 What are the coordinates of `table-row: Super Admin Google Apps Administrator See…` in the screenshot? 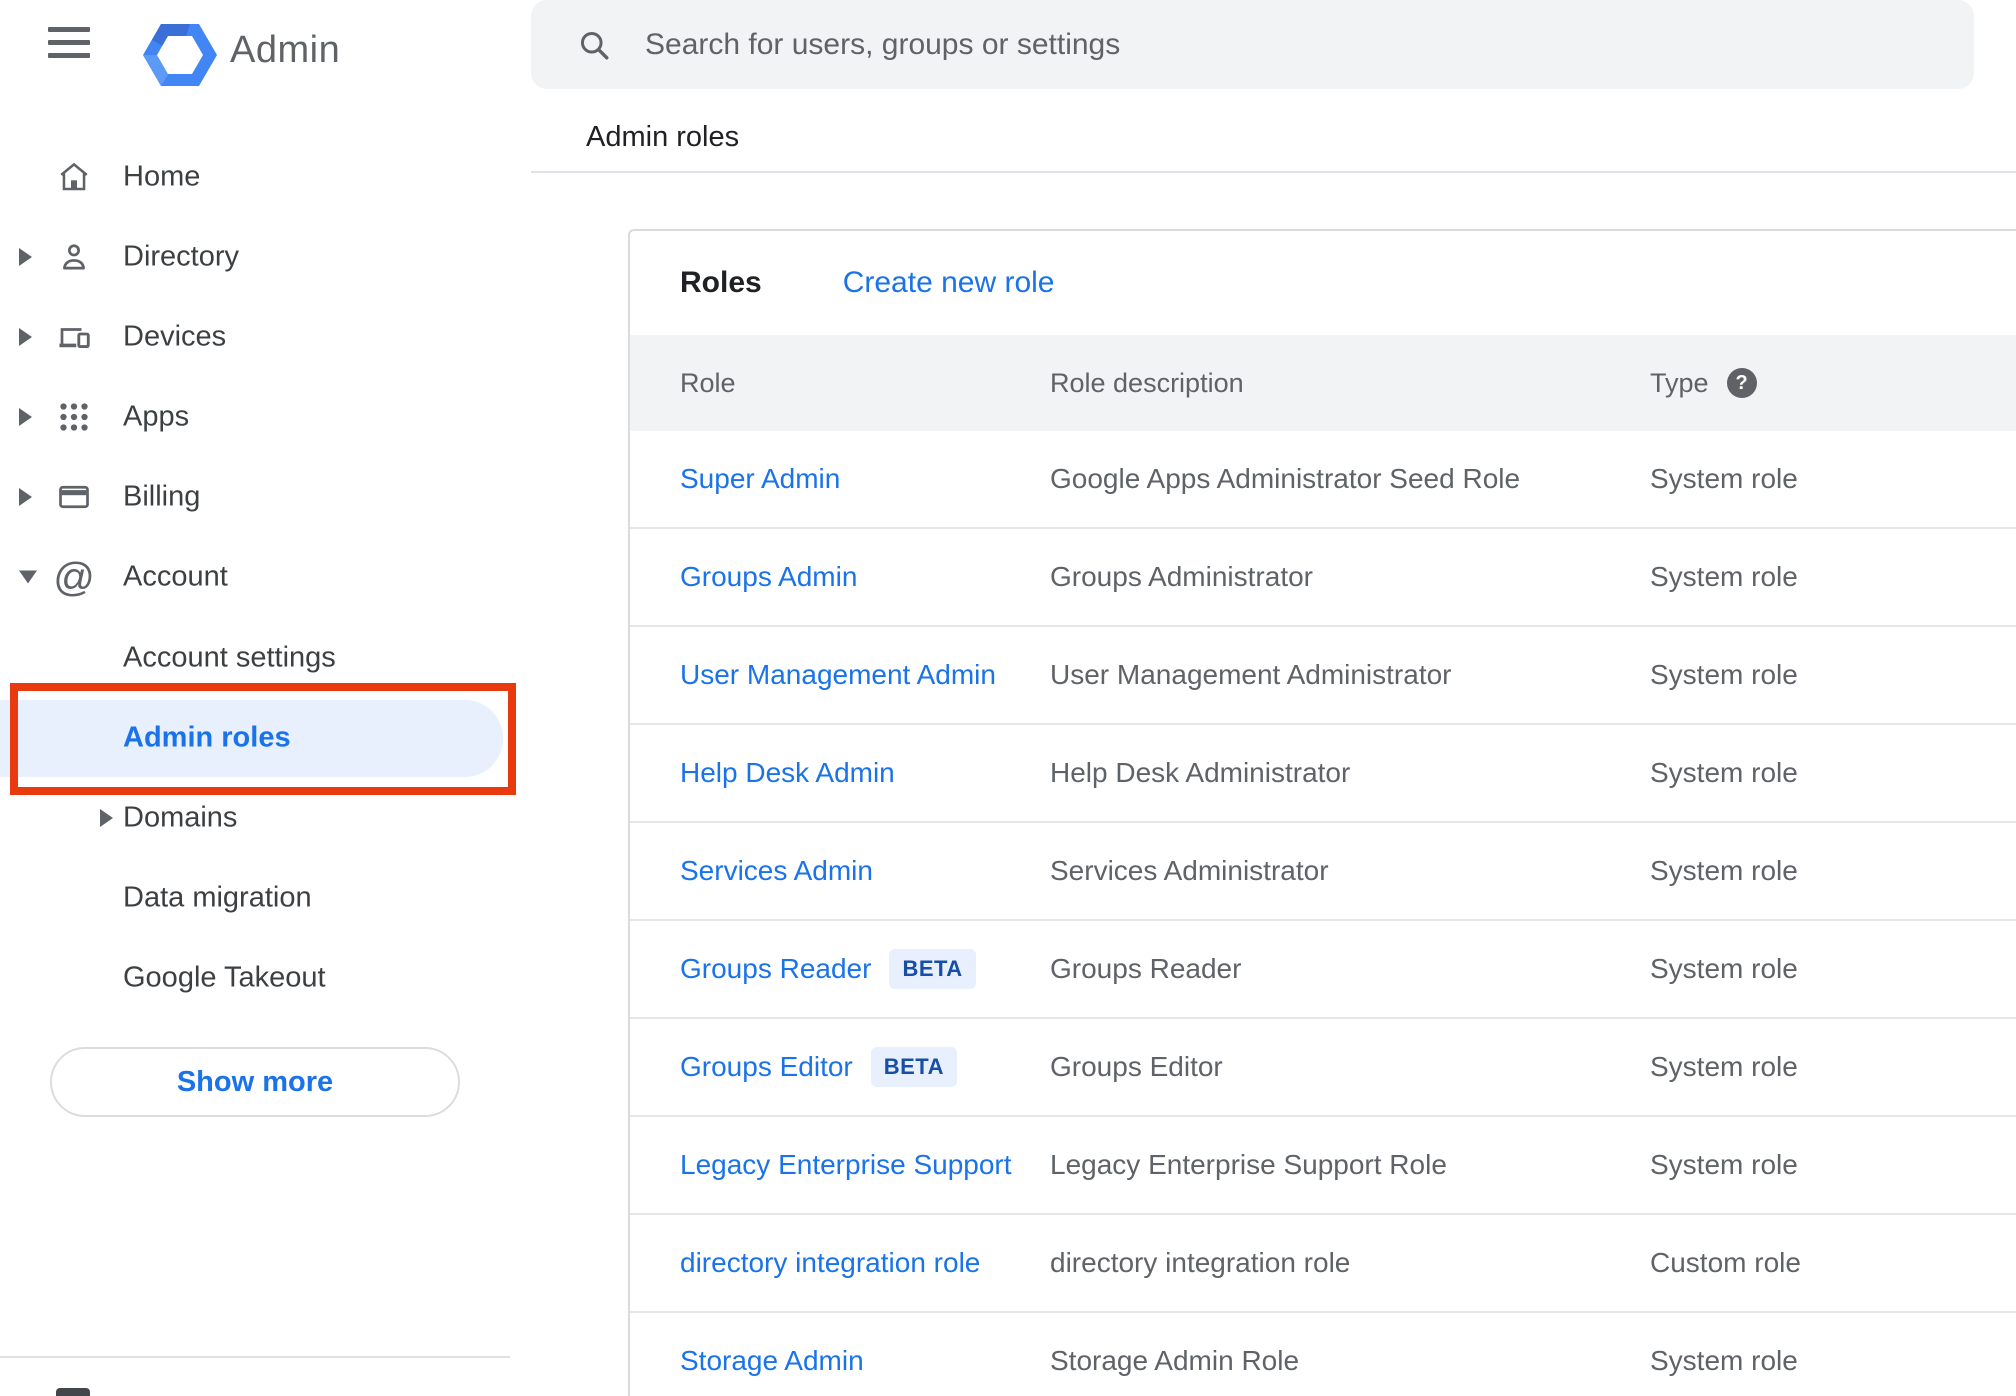 It's located at (1323, 480).